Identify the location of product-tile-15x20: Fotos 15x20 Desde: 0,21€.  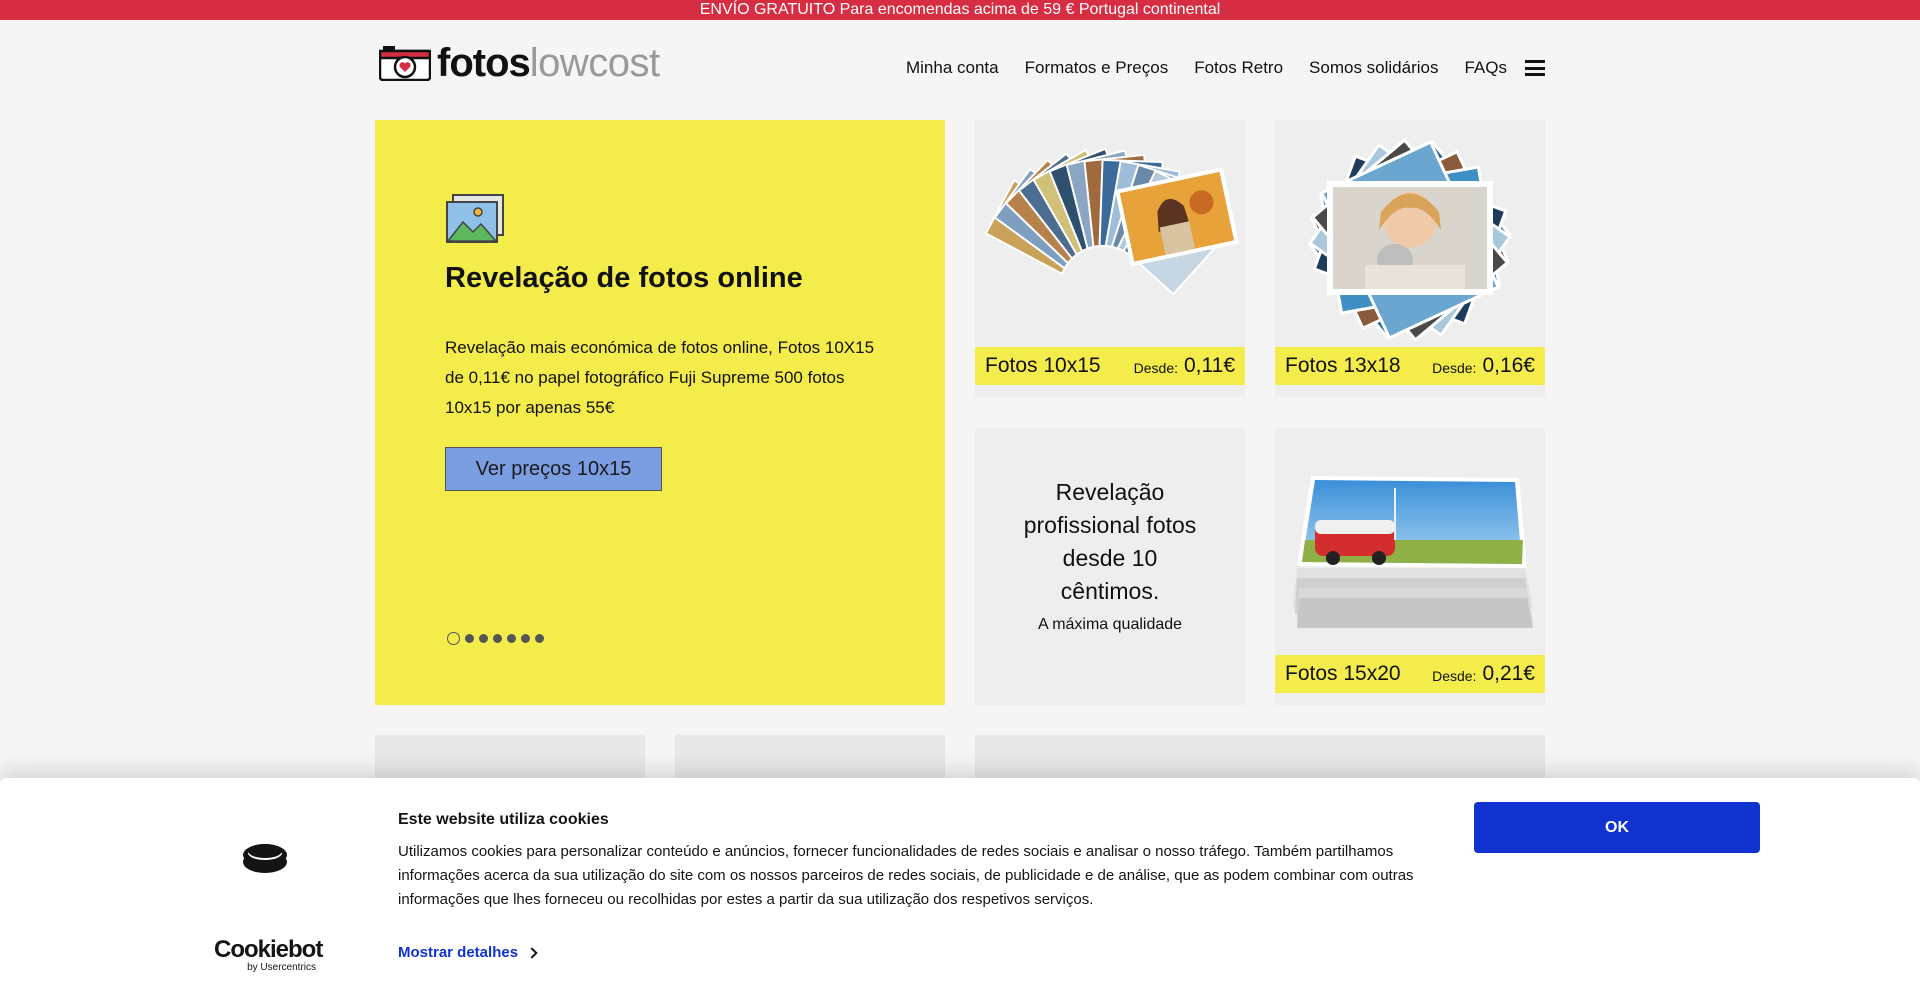
(1410, 566).